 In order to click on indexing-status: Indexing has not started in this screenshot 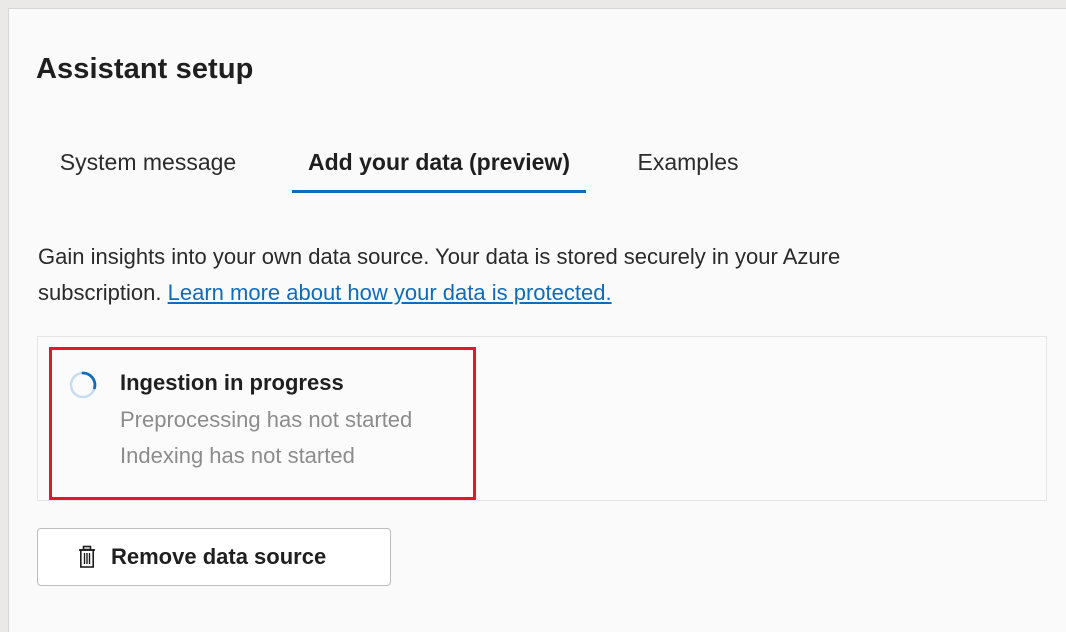, I will do `click(237, 455)`.